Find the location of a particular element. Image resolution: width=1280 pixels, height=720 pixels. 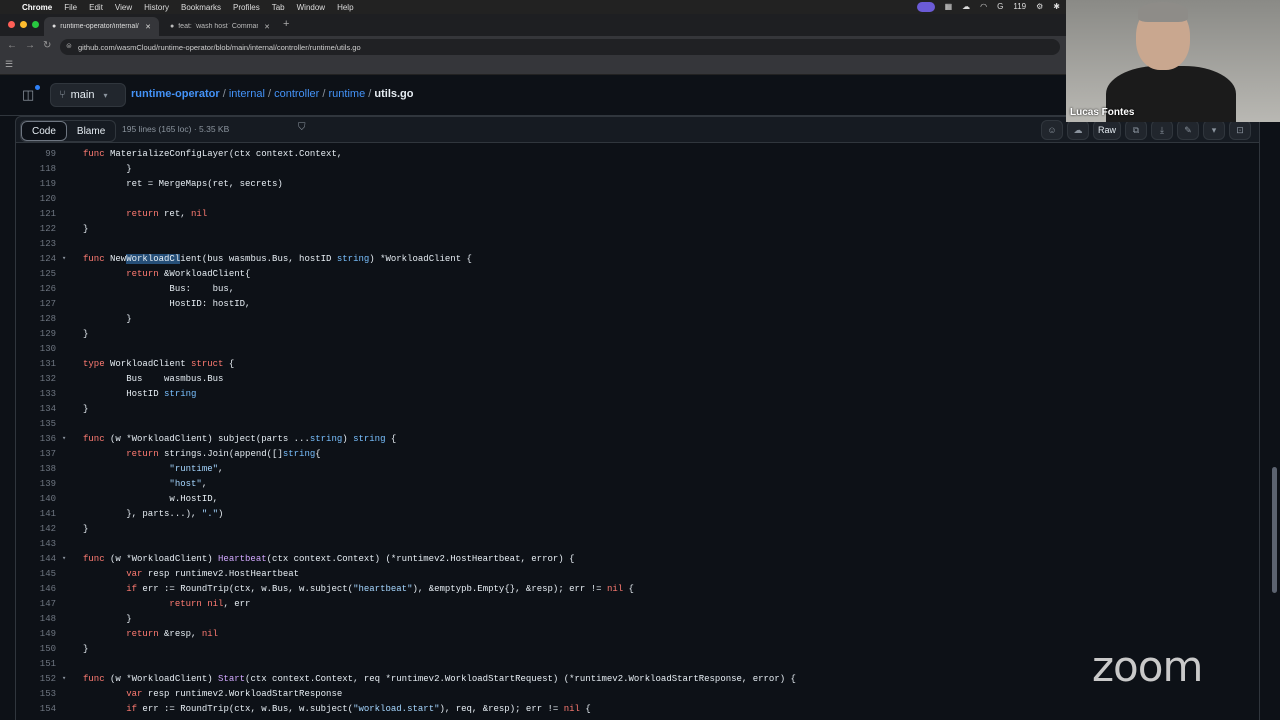

menu-bookmarks: Bookmarks is located at coordinates (201, 7).